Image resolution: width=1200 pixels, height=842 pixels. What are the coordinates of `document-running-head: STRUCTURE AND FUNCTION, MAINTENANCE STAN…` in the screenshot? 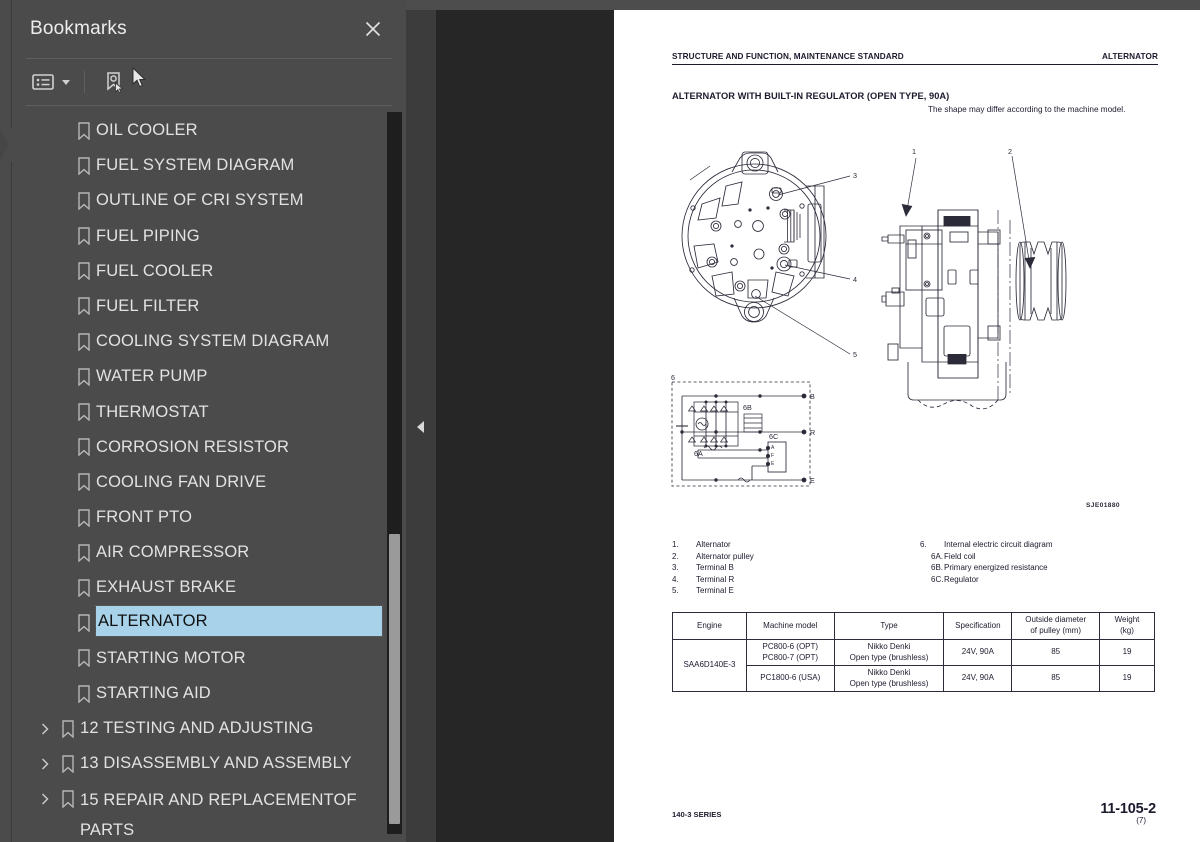 It's located at (915, 58).